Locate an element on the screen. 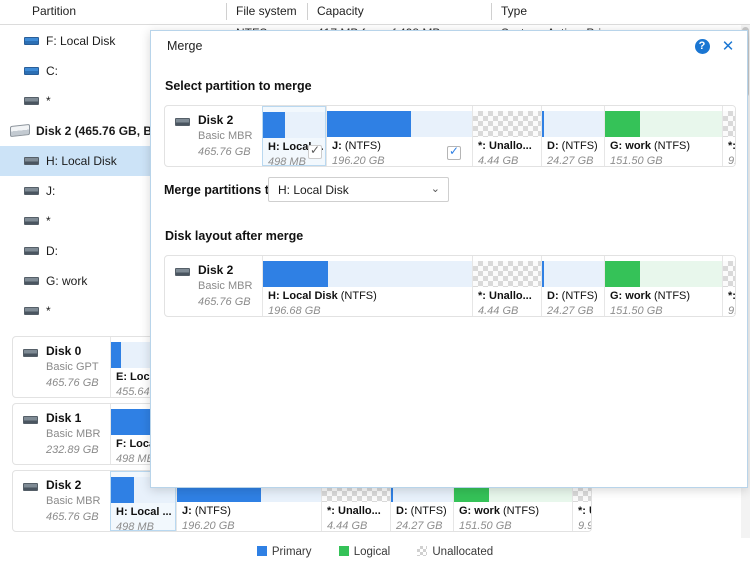  close-icon: ✕ is located at coordinates (728, 47).